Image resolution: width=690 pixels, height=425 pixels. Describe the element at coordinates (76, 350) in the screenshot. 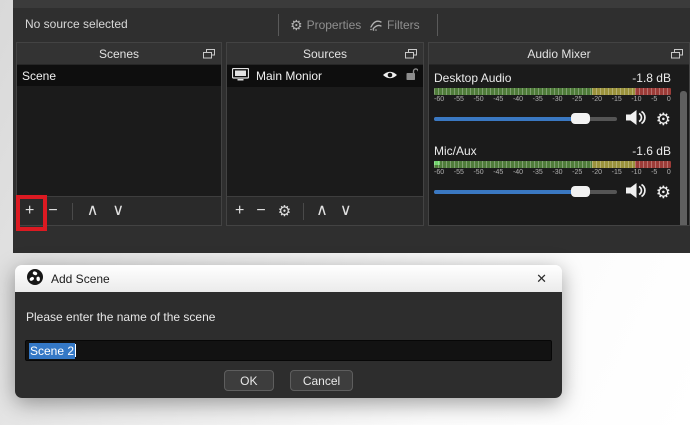

I see `text-caret` at that location.